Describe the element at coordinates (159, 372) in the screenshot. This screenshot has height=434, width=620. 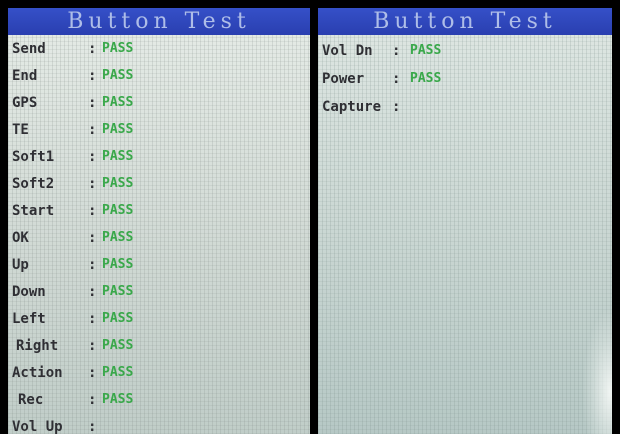
I see `button-row-action: Action : PASS` at that location.